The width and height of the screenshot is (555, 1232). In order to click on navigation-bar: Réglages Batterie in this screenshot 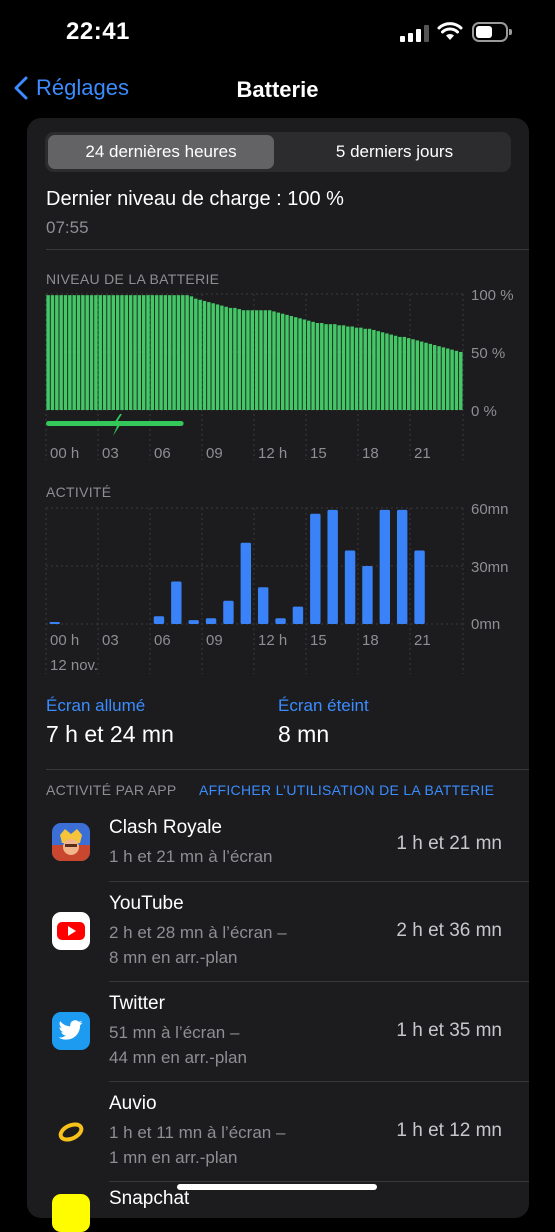, I will do `click(277, 91)`.